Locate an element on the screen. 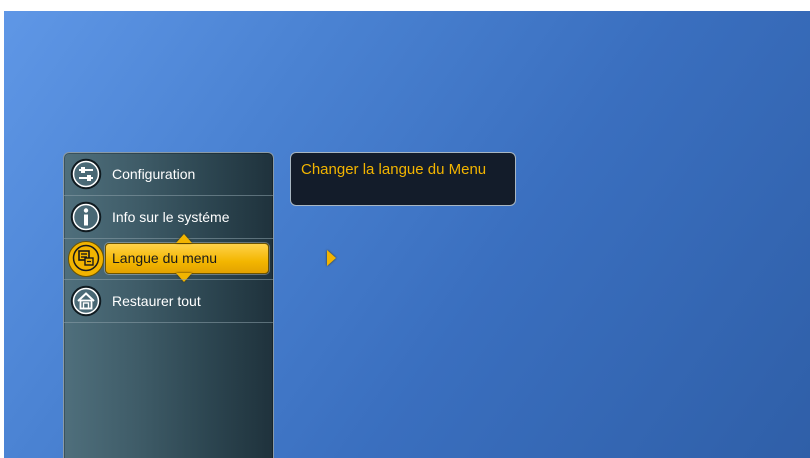  menu-item-restore-all: Restaurer tout is located at coordinates (168, 301).